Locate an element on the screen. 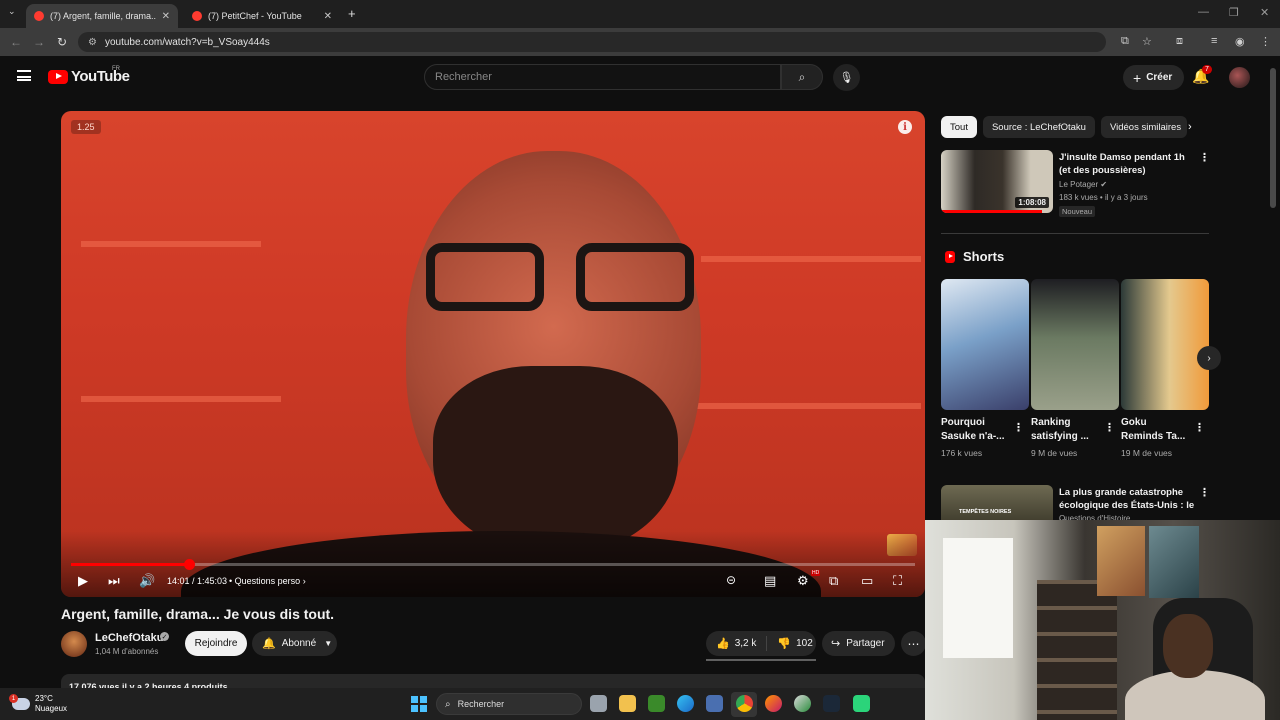  task-view-icon is located at coordinates (598, 703).